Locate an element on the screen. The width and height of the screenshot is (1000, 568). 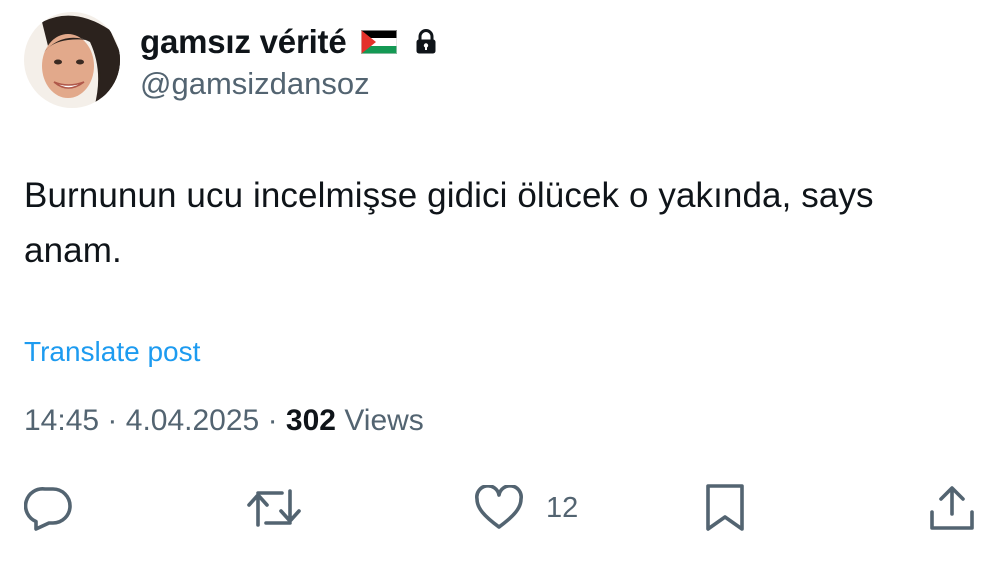
bookmark-icon is located at coordinates (725, 508).